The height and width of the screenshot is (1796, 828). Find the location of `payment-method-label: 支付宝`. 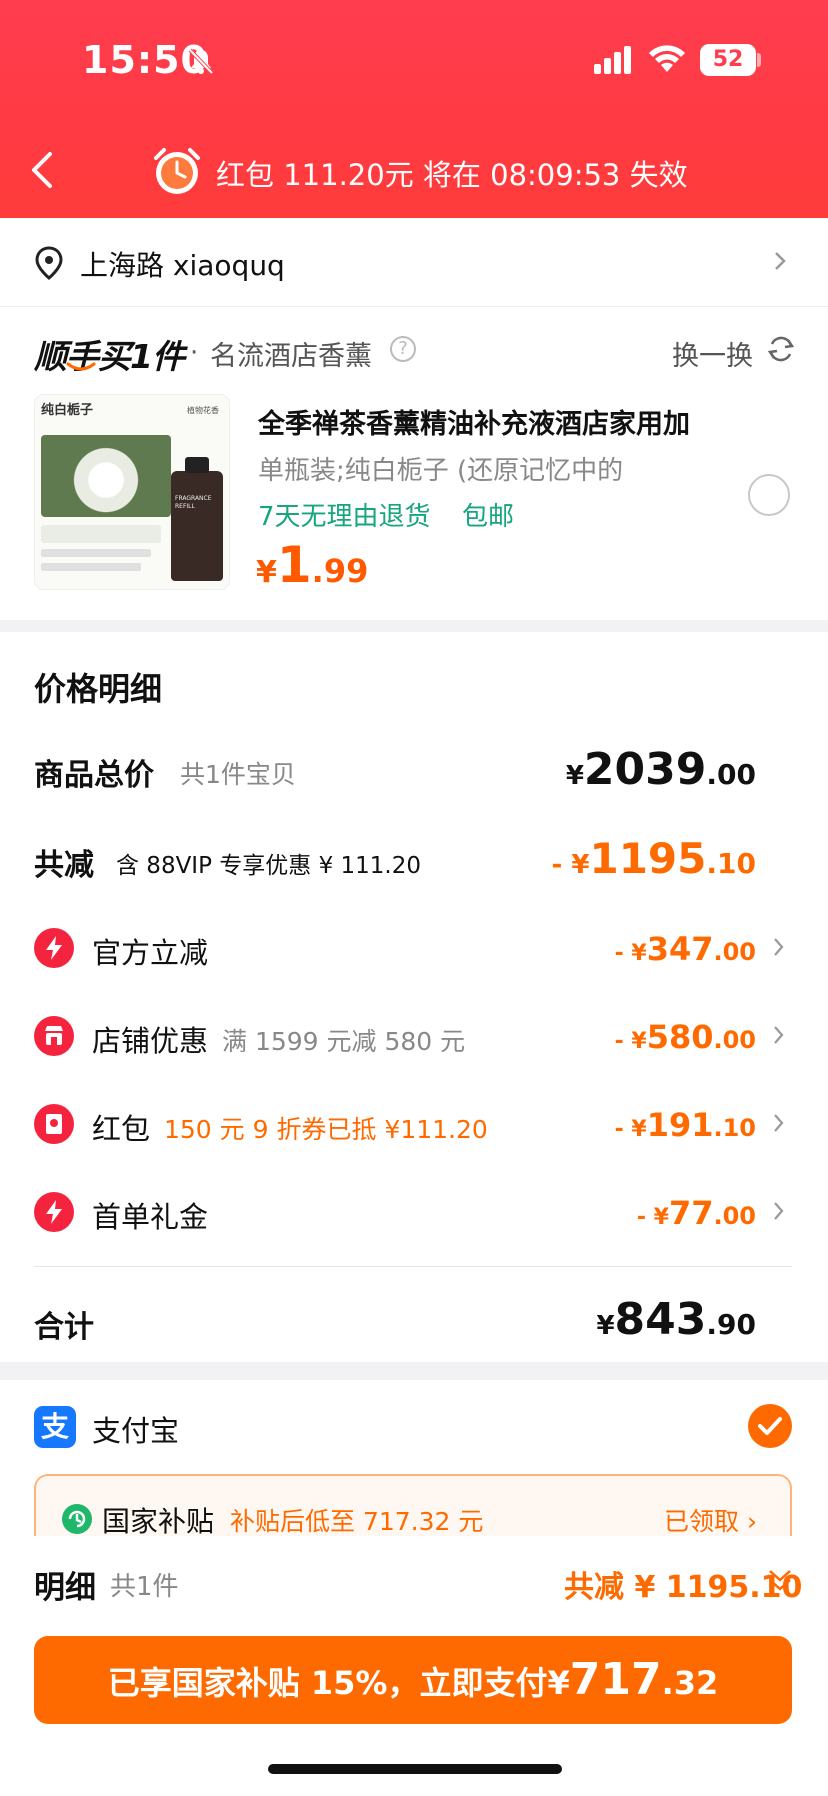

payment-method-label: 支付宝 is located at coordinates (135, 1429).